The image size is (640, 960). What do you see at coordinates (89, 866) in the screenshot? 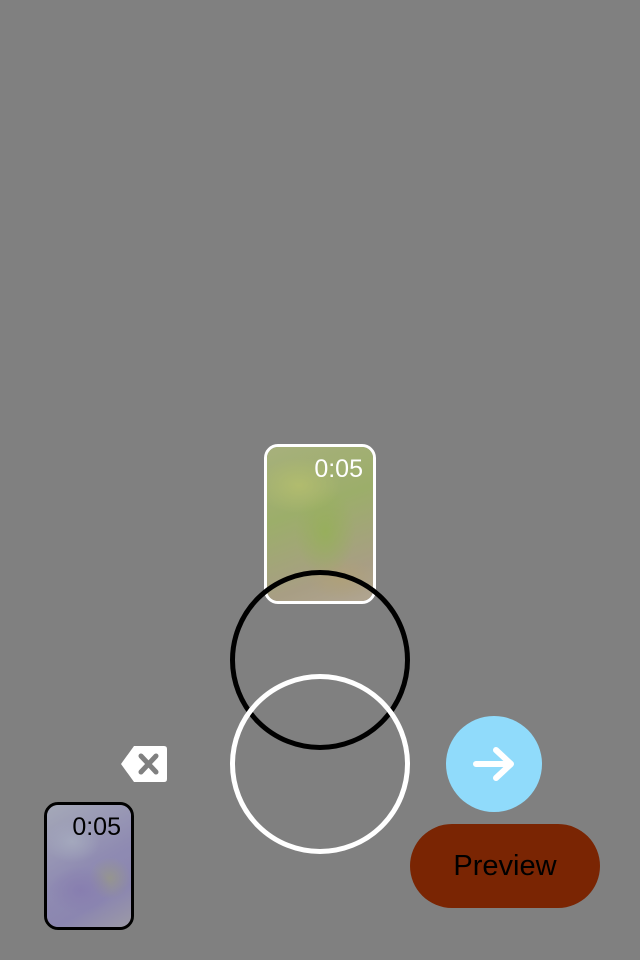
I see `recorded-clip-thumbnail: 0:05` at bounding box center [89, 866].